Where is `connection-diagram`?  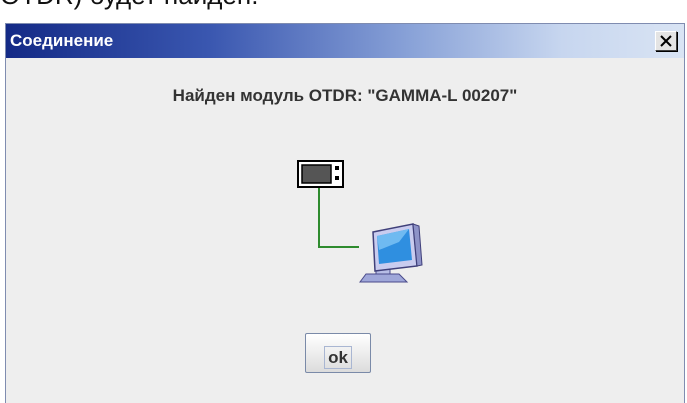 connection-diagram is located at coordinates (360, 221).